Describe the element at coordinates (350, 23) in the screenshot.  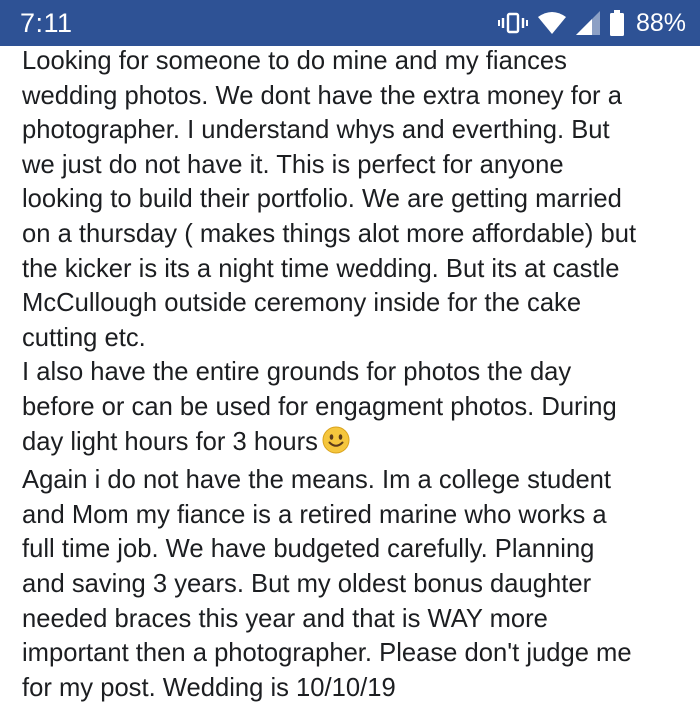
I see `status-bar: 7:11 88%` at that location.